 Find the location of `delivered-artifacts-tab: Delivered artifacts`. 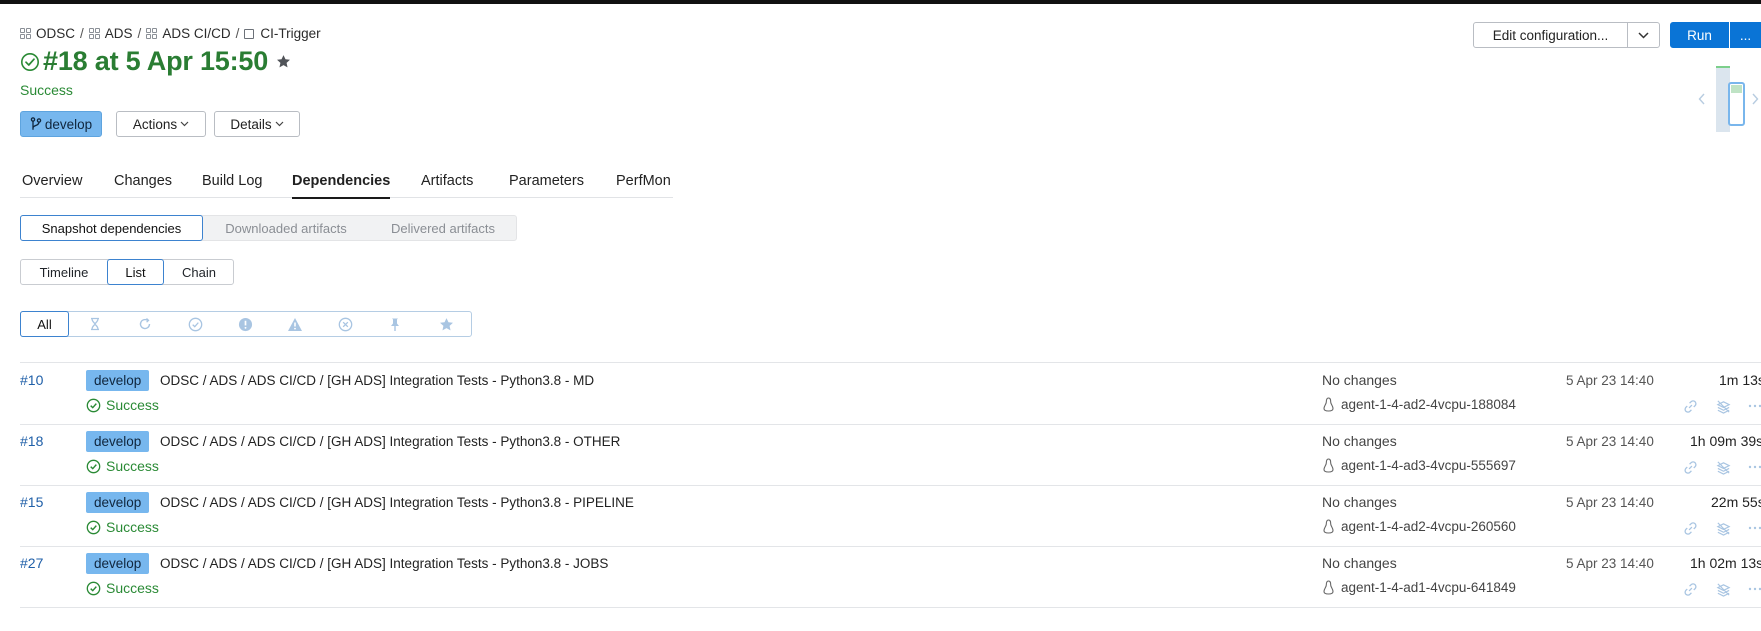

delivered-artifacts-tab: Delivered artifacts is located at coordinates (443, 228).